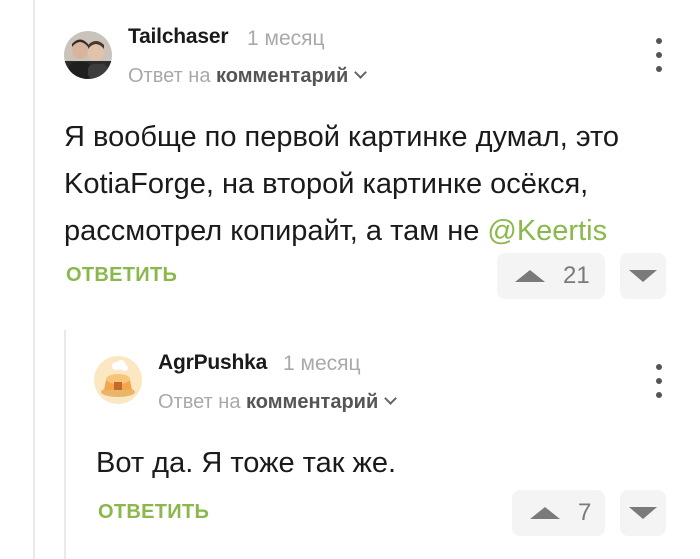 The image size is (700, 559). I want to click on comment-text: Вот да. Я тоже так же., so click(386, 463).